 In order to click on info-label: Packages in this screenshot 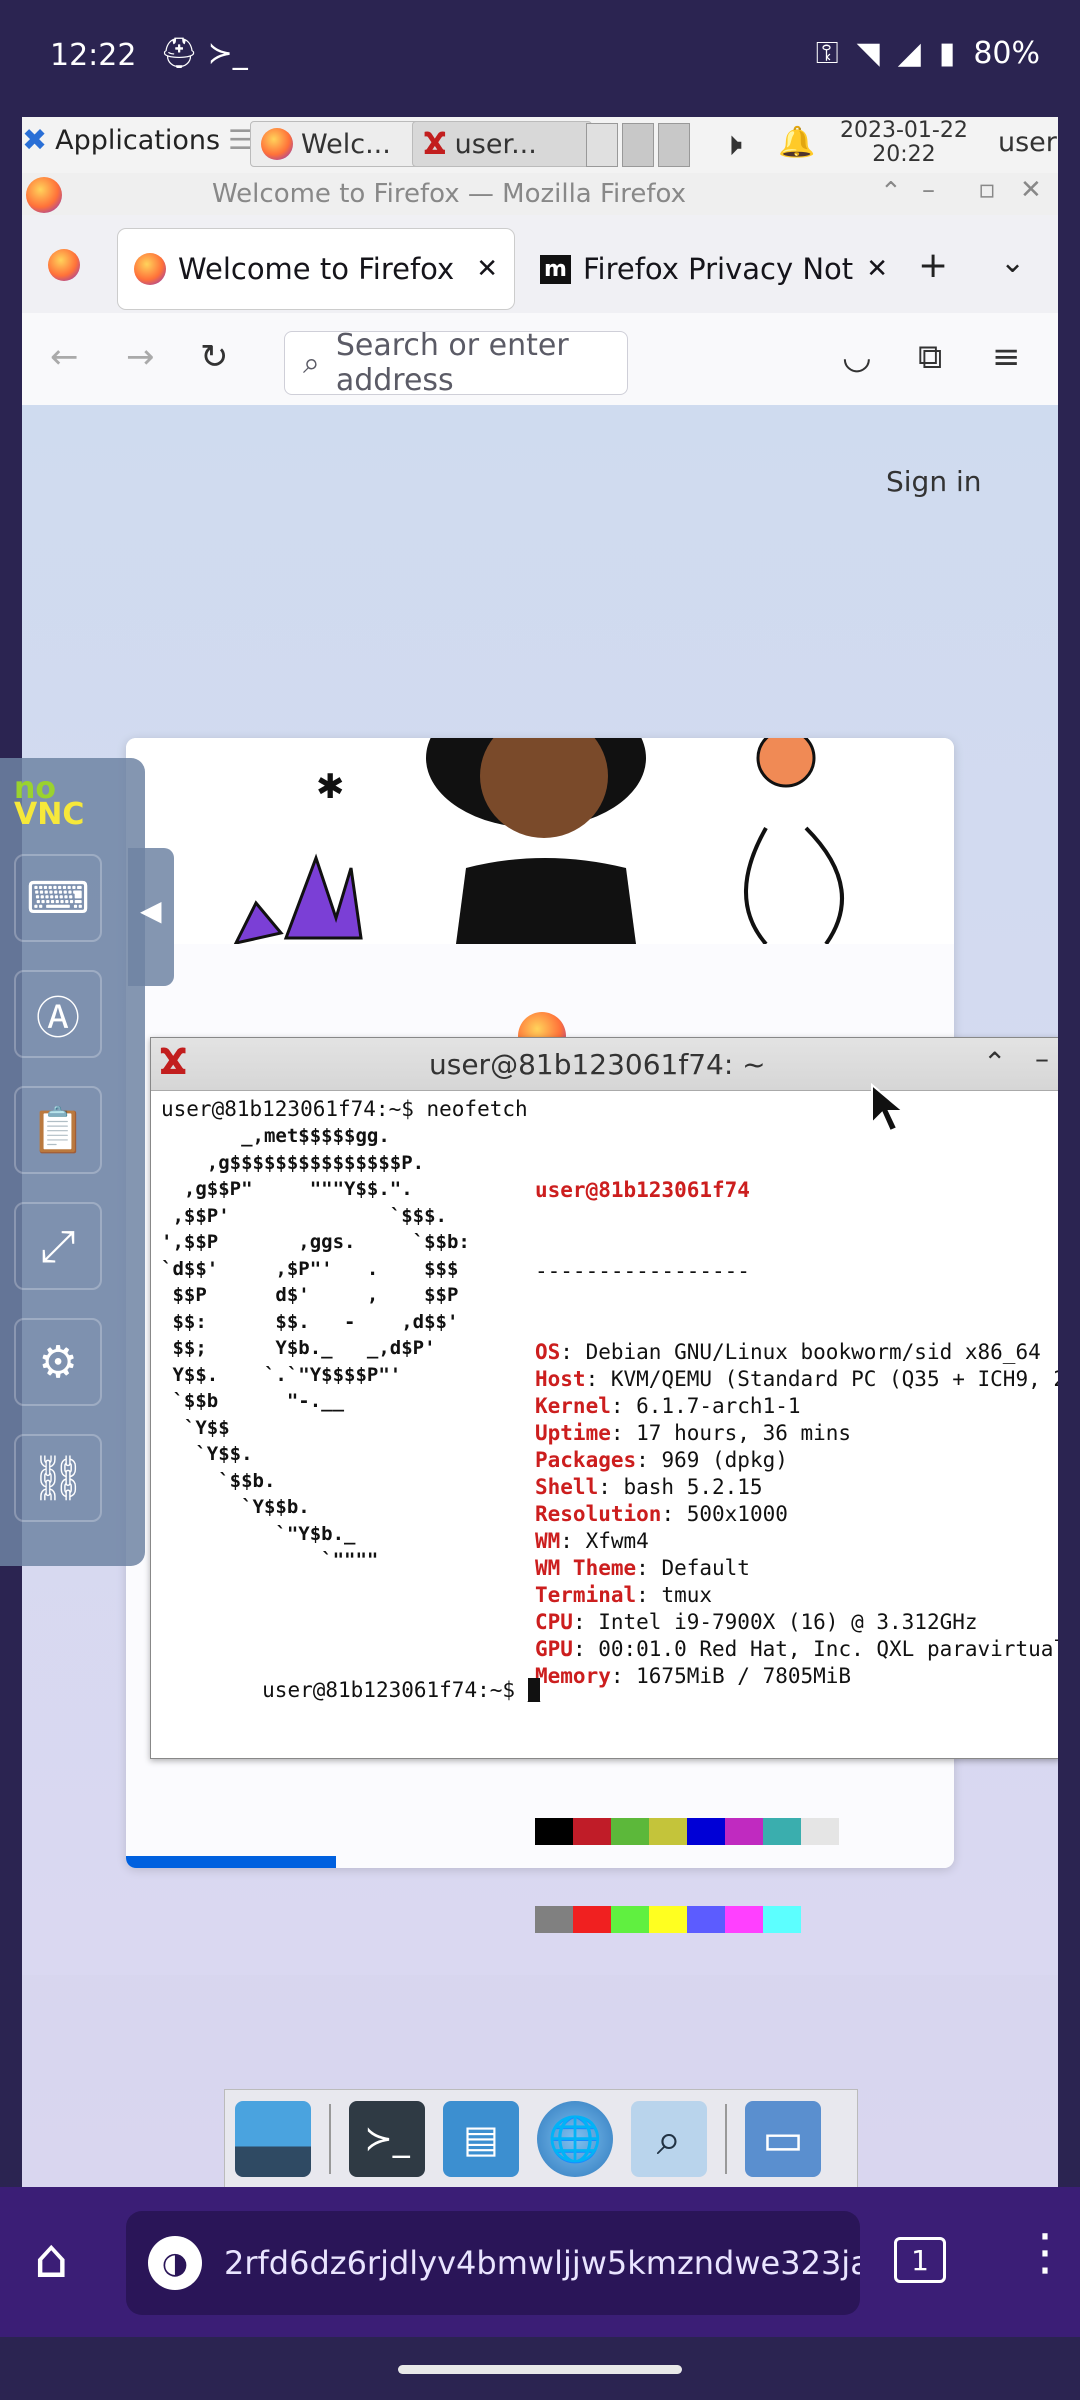, I will do `click(586, 1460)`.